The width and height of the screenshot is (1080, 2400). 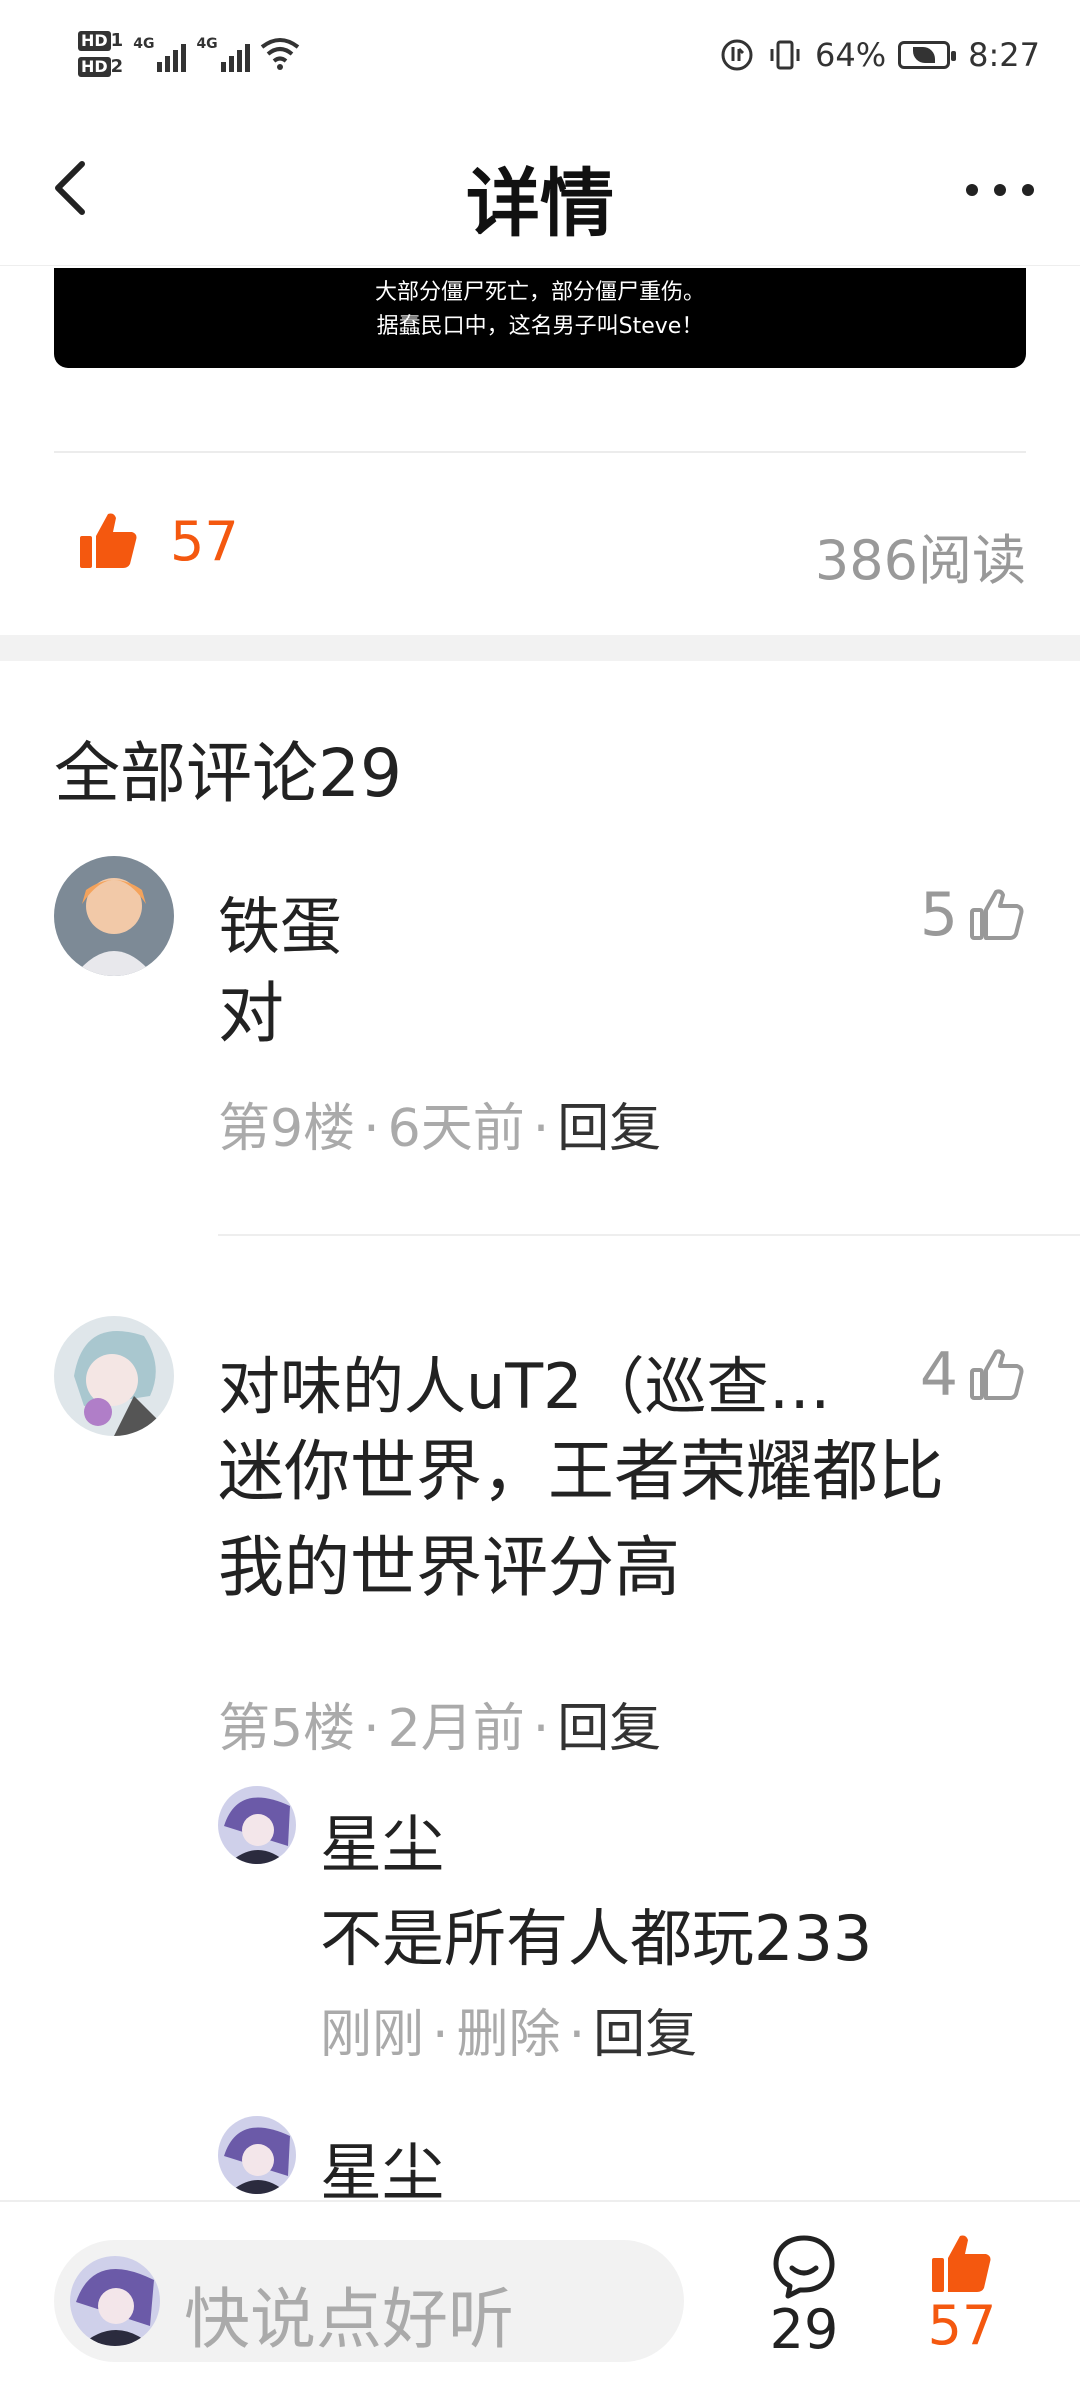 I want to click on comment-input-placeholder: 快说点好听, so click(x=349, y=2319).